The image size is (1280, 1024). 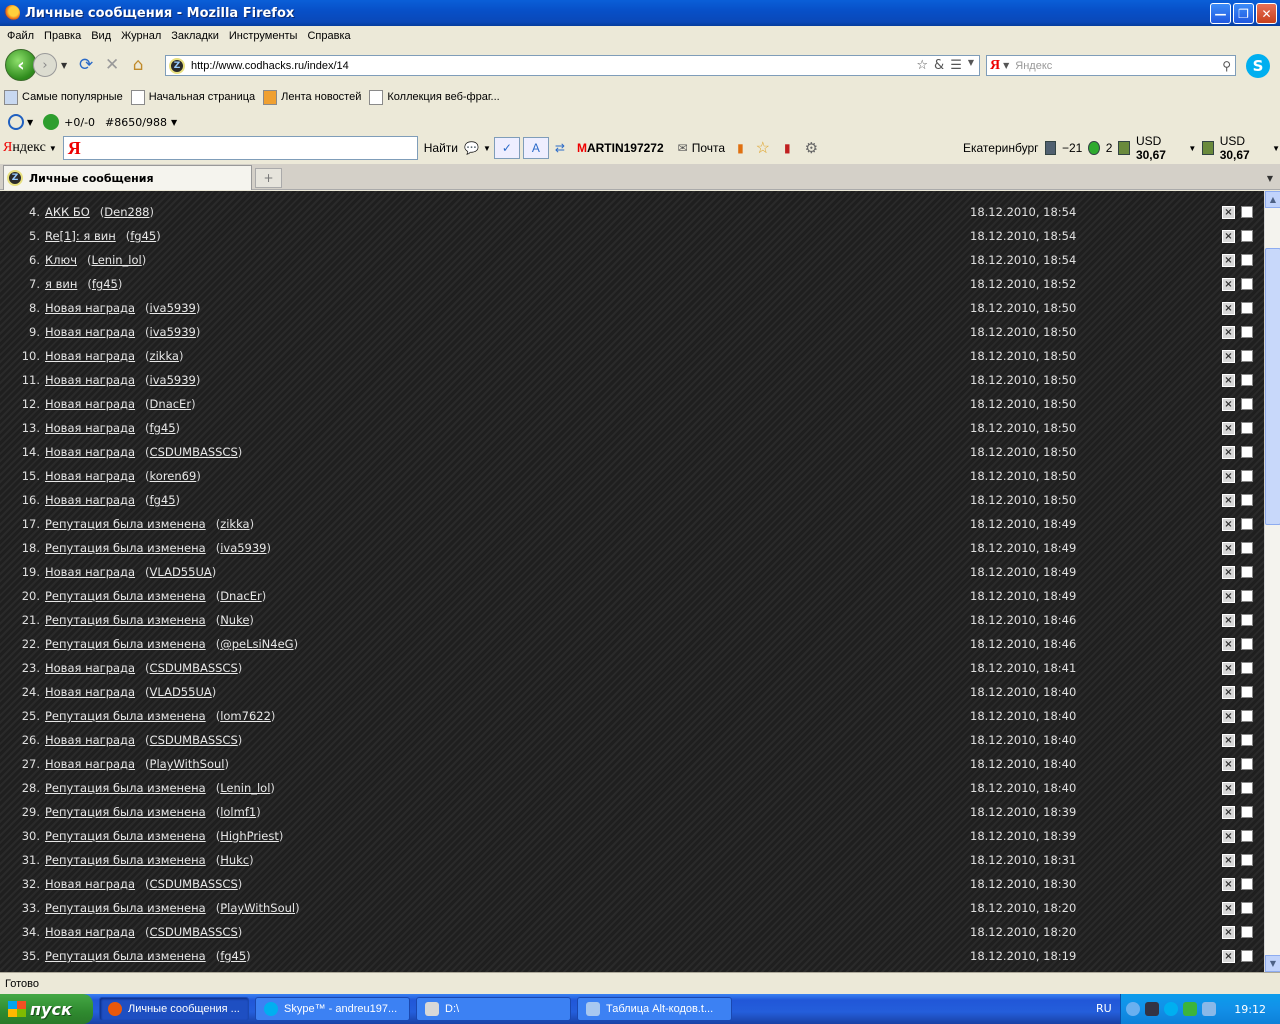 What do you see at coordinates (174, 122) in the screenshot?
I see `addon-id-dropdown-icon: ▼` at bounding box center [174, 122].